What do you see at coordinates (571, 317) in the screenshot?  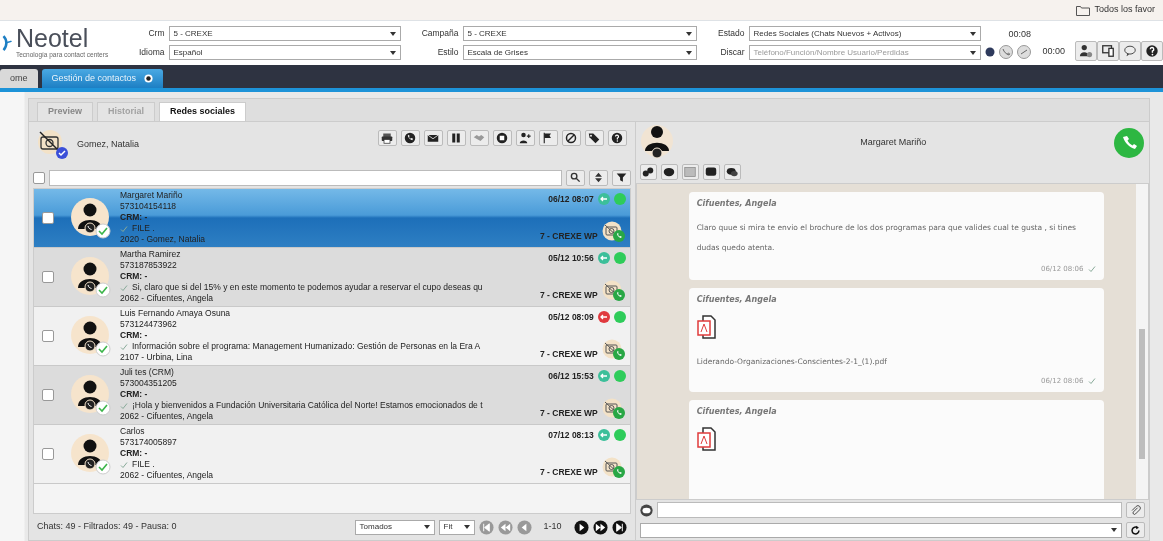 I see `chat-time: 05/12 08:09` at bounding box center [571, 317].